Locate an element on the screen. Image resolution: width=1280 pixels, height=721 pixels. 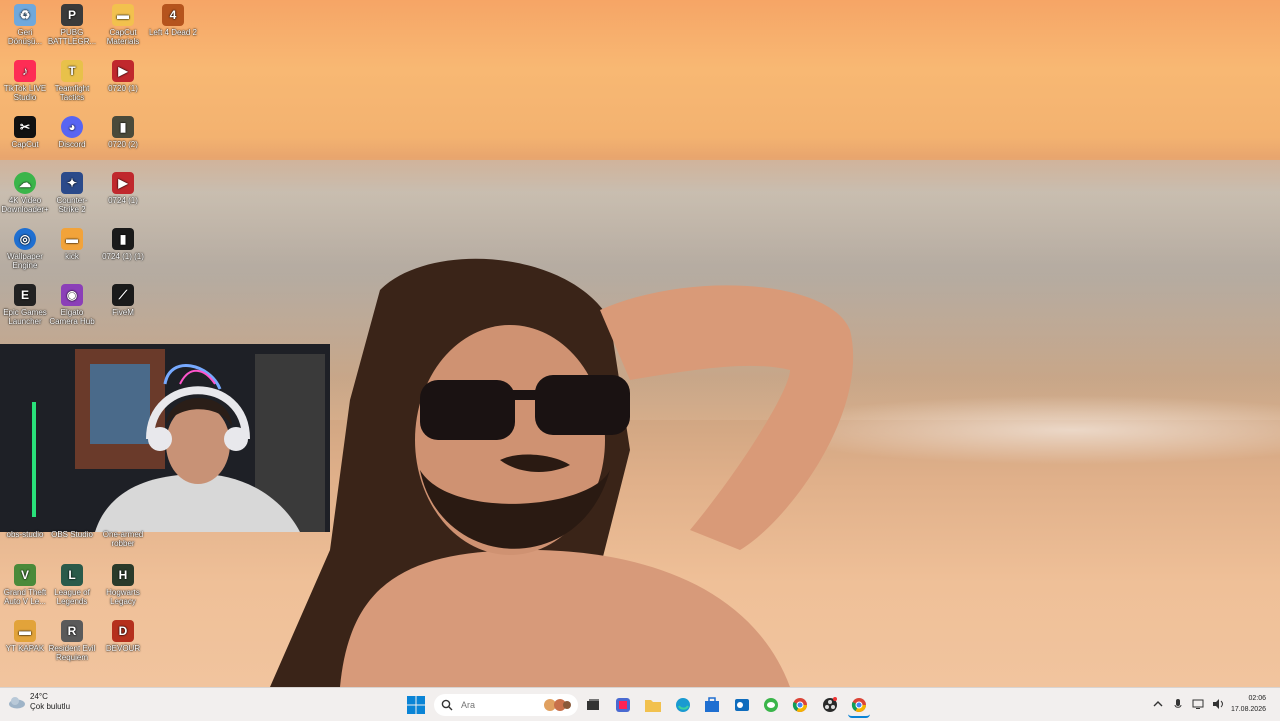
xbox-icon is located at coordinates (771, 705).